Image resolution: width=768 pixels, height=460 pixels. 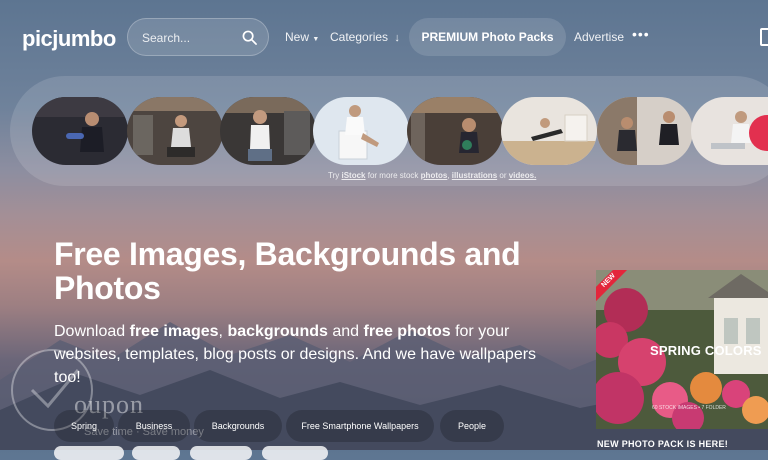 What do you see at coordinates (689, 408) in the screenshot?
I see `promo-subtitle: 60 STOCK IMAGES • 7 FOLDER` at bounding box center [689, 408].